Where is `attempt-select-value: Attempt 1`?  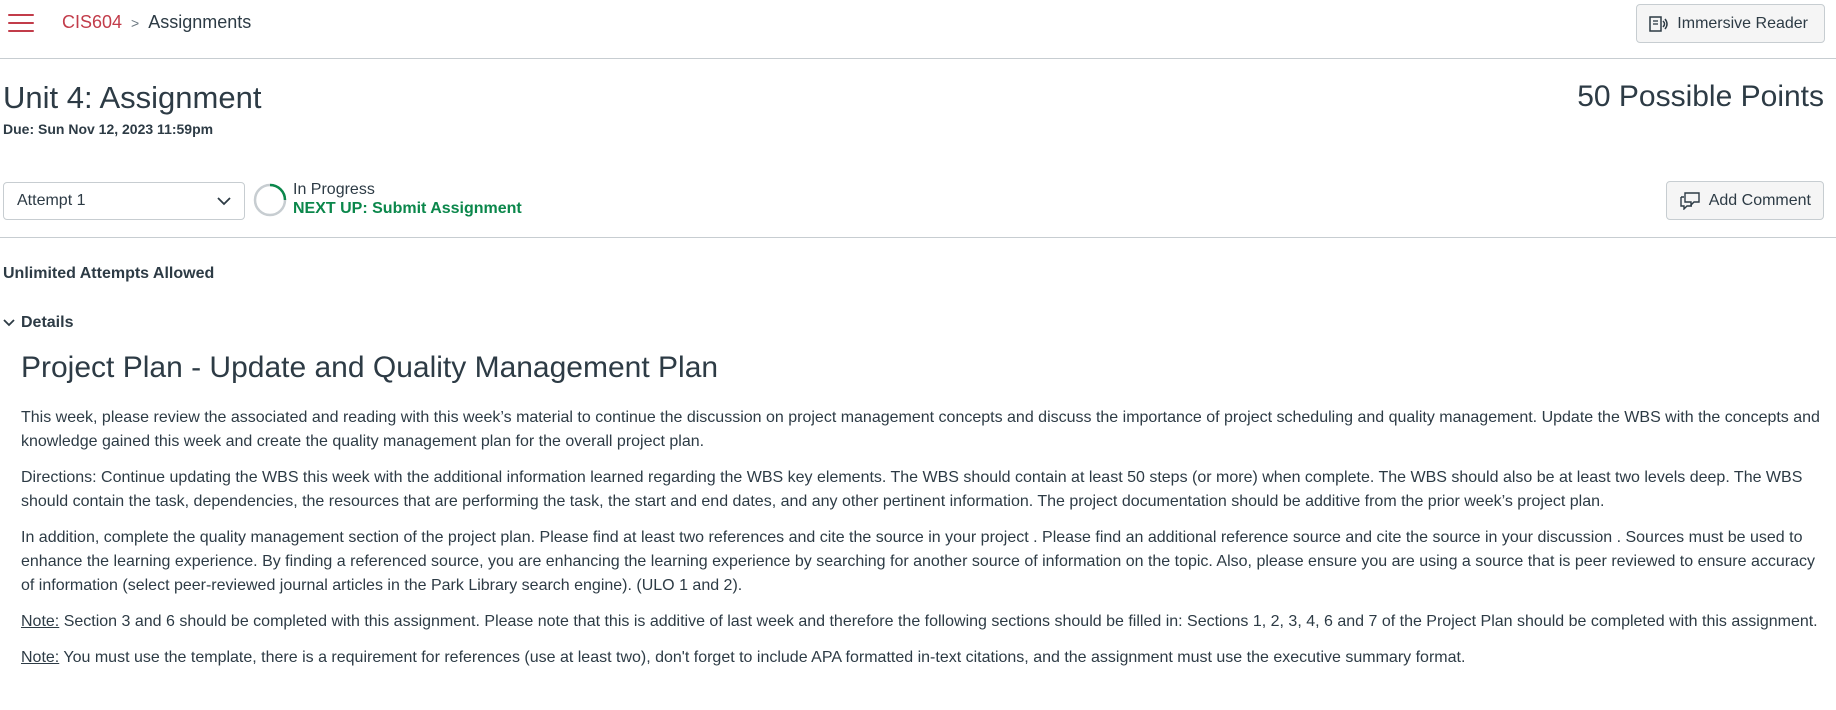 attempt-select-value: Attempt 1 is located at coordinates (51, 200).